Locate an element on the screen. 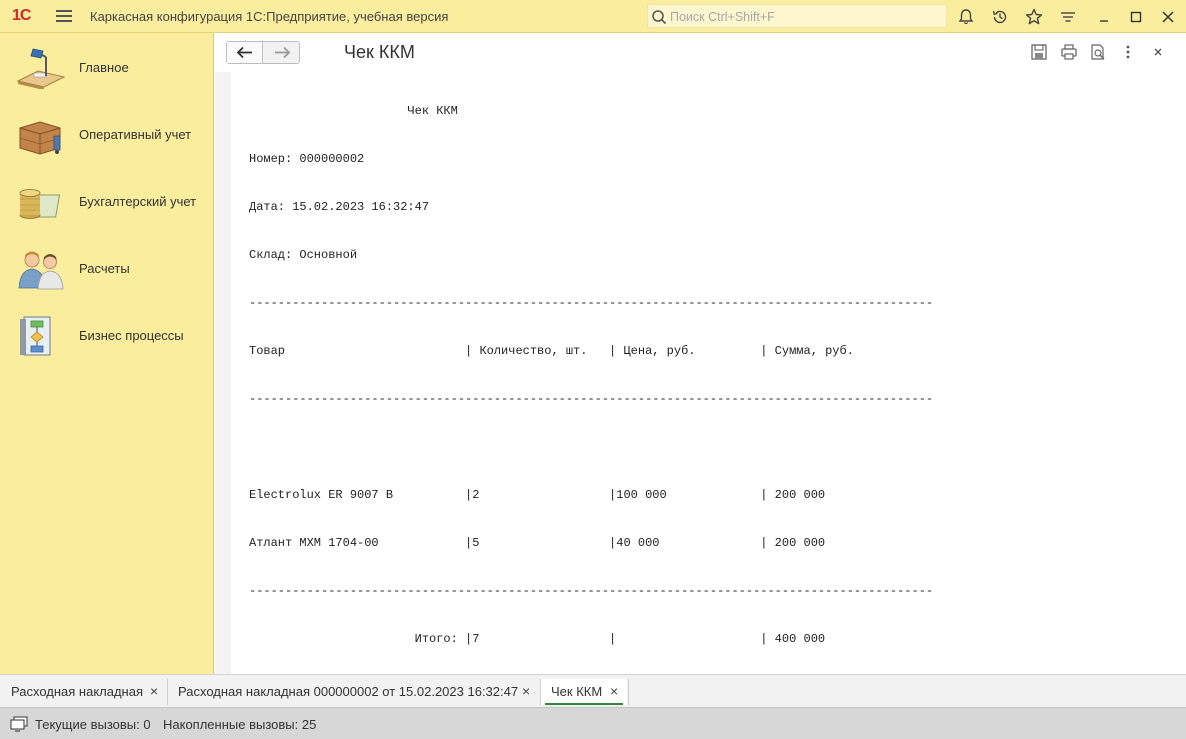  sidebar-item-label: Оперативный учет is located at coordinates (135, 134).